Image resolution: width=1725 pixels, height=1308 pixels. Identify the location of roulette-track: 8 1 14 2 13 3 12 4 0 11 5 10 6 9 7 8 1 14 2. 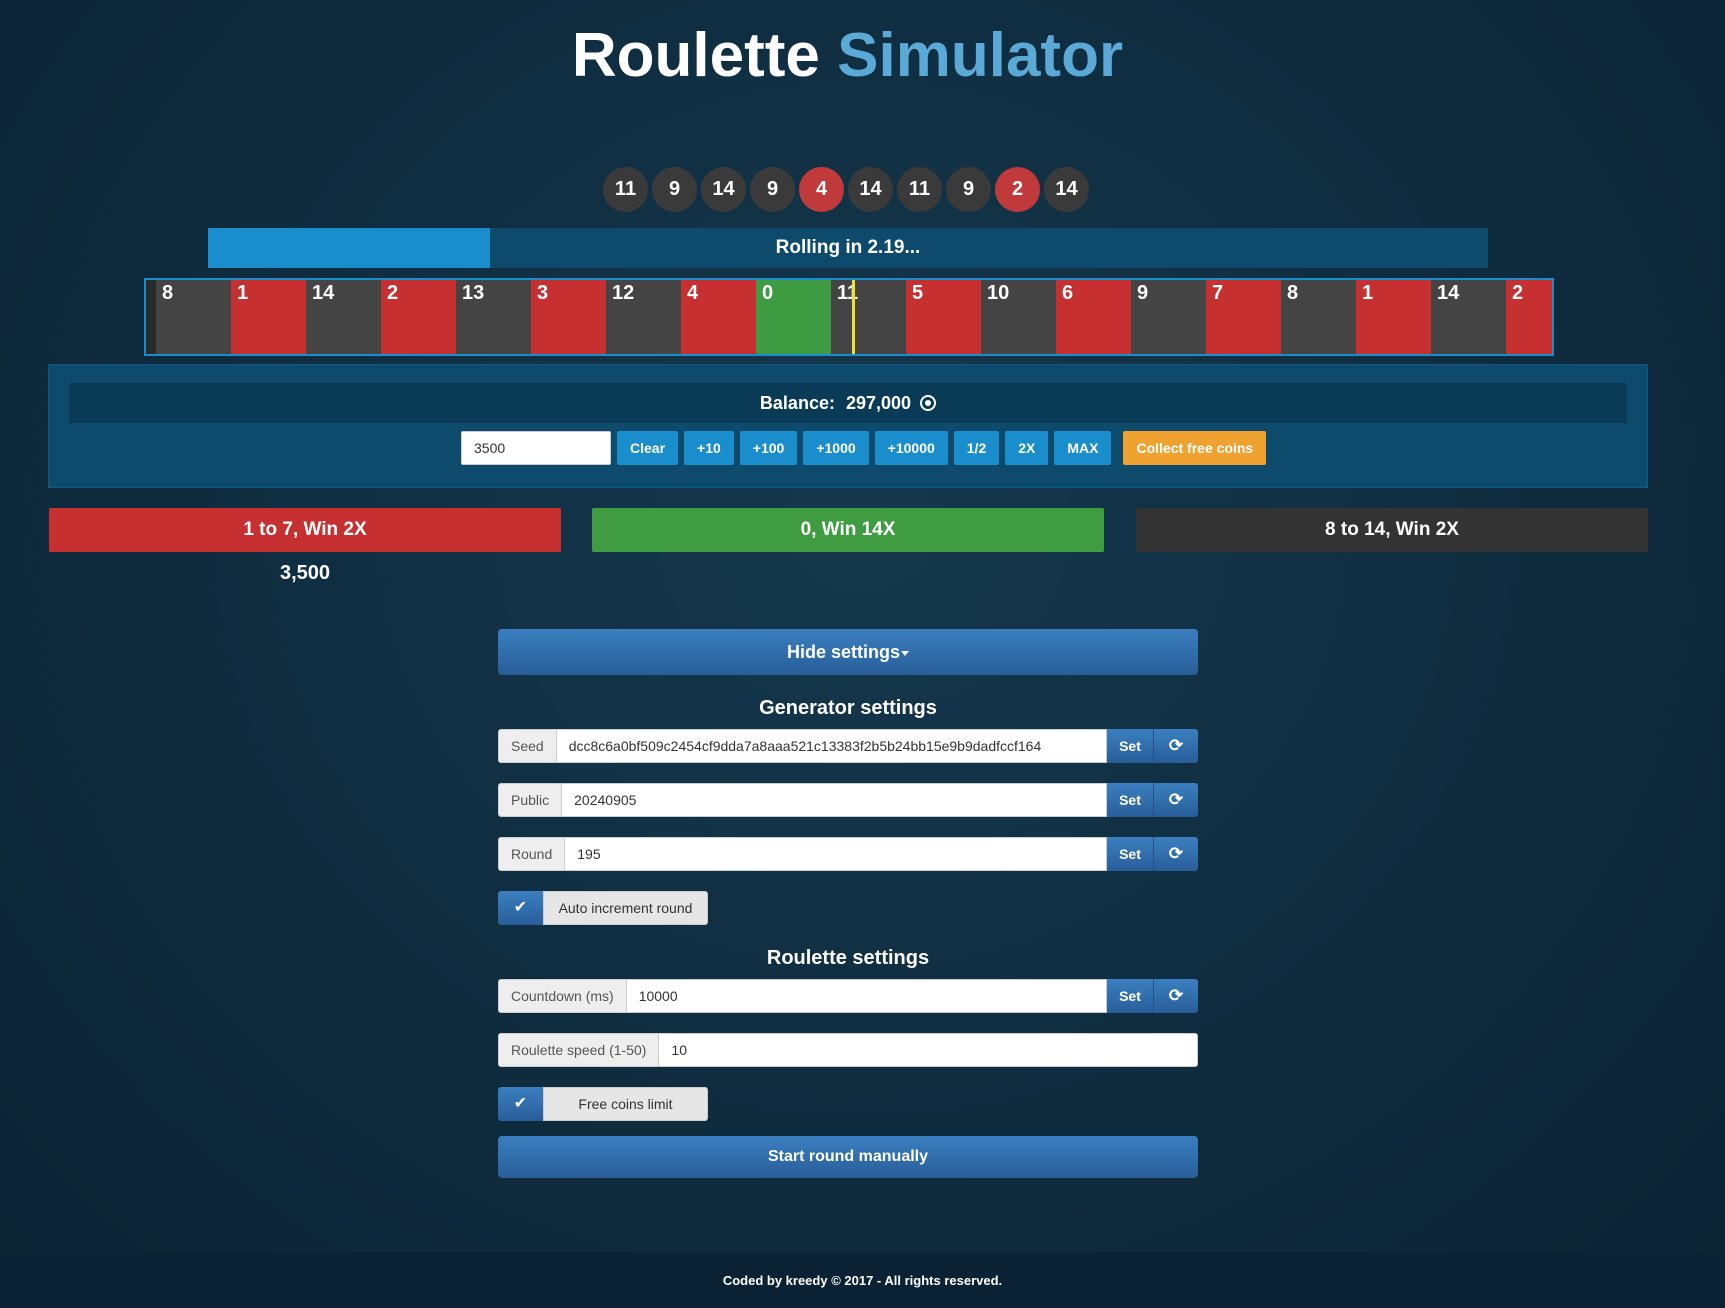
(854, 317).